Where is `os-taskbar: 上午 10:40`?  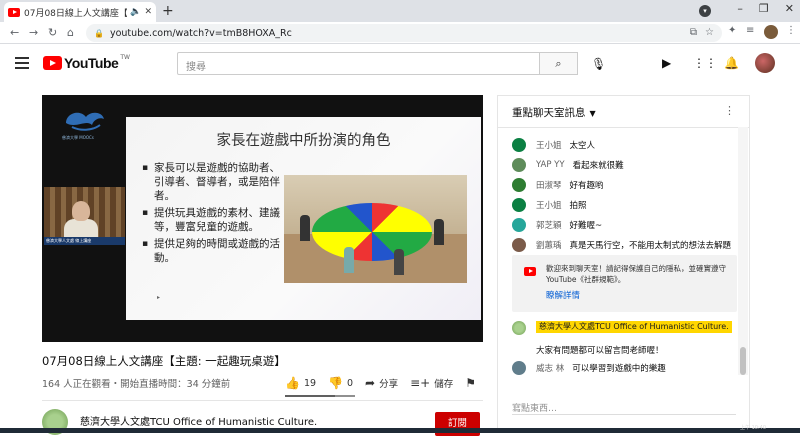 os-taskbar: 上午 10:40 is located at coordinates (400, 429).